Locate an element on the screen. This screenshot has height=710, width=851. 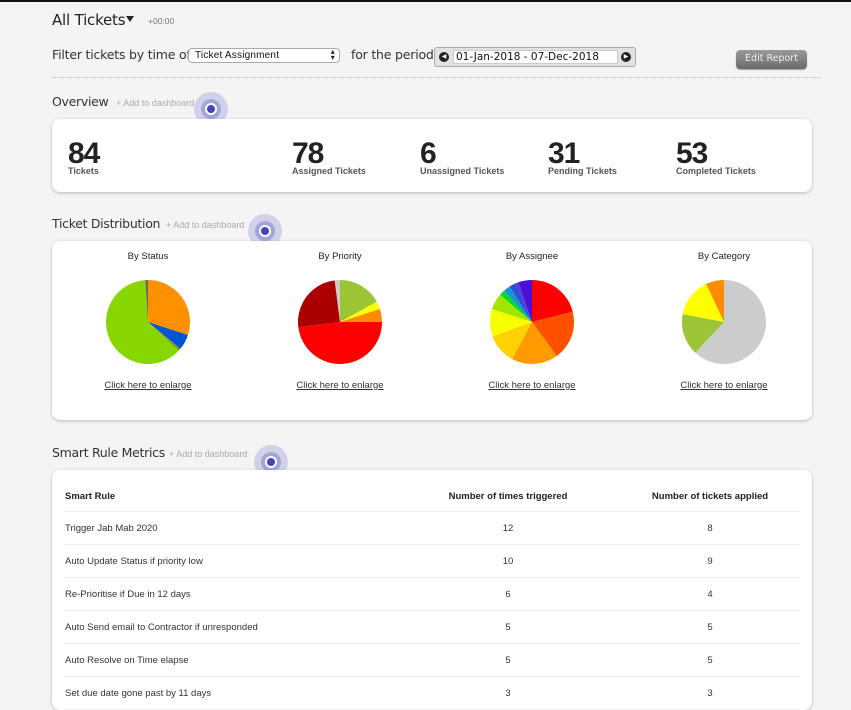
column-header-applied: Number of tickets applied is located at coordinates (710, 497).